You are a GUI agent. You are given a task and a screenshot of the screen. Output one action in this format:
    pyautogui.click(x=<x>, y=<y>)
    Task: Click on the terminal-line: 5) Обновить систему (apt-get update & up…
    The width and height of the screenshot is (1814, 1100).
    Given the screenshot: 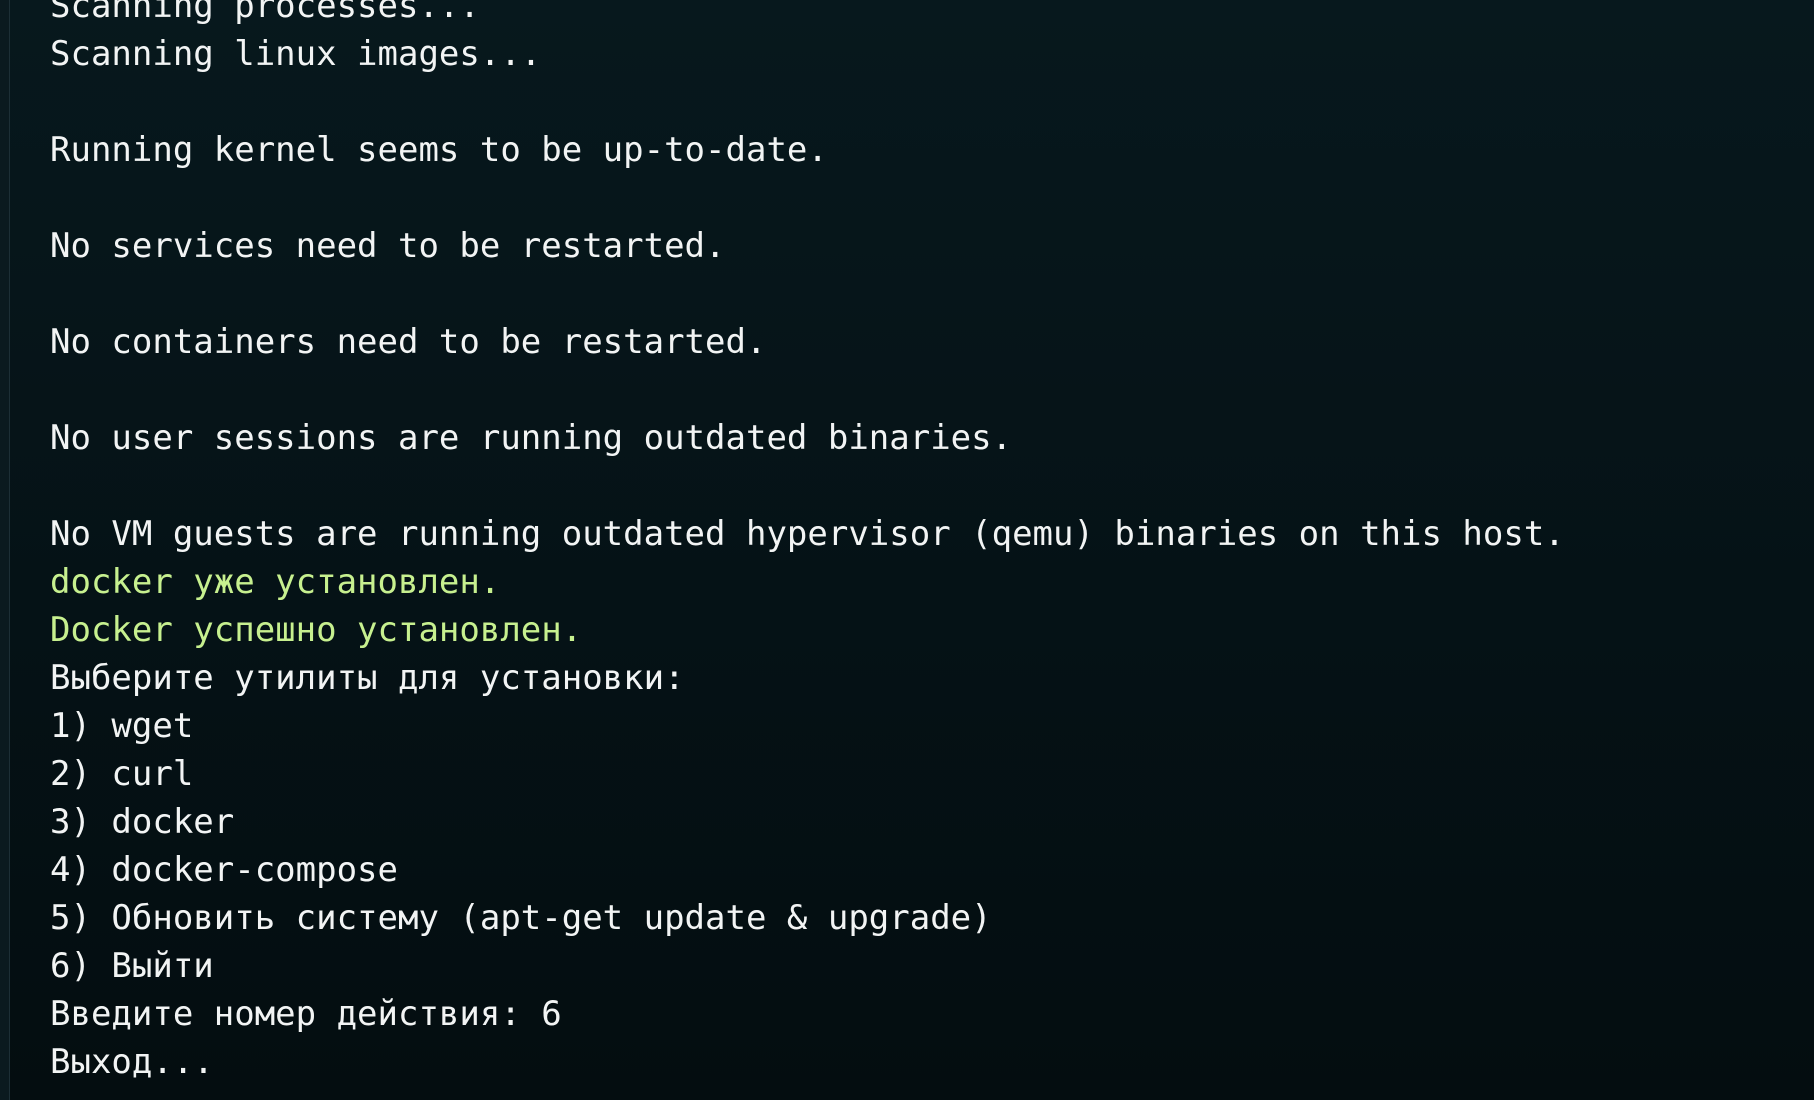 What is the action you would take?
    pyautogui.click(x=521, y=918)
    